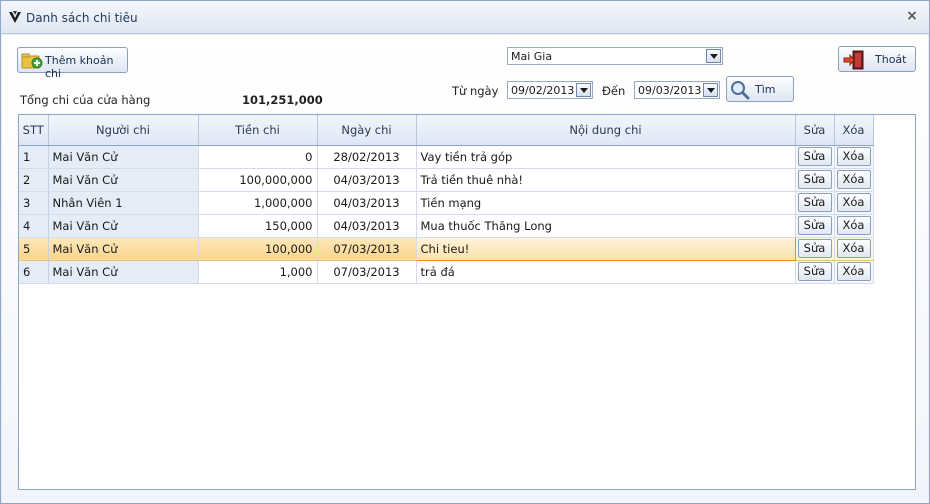  I want to click on row-stt: 2, so click(34, 180).